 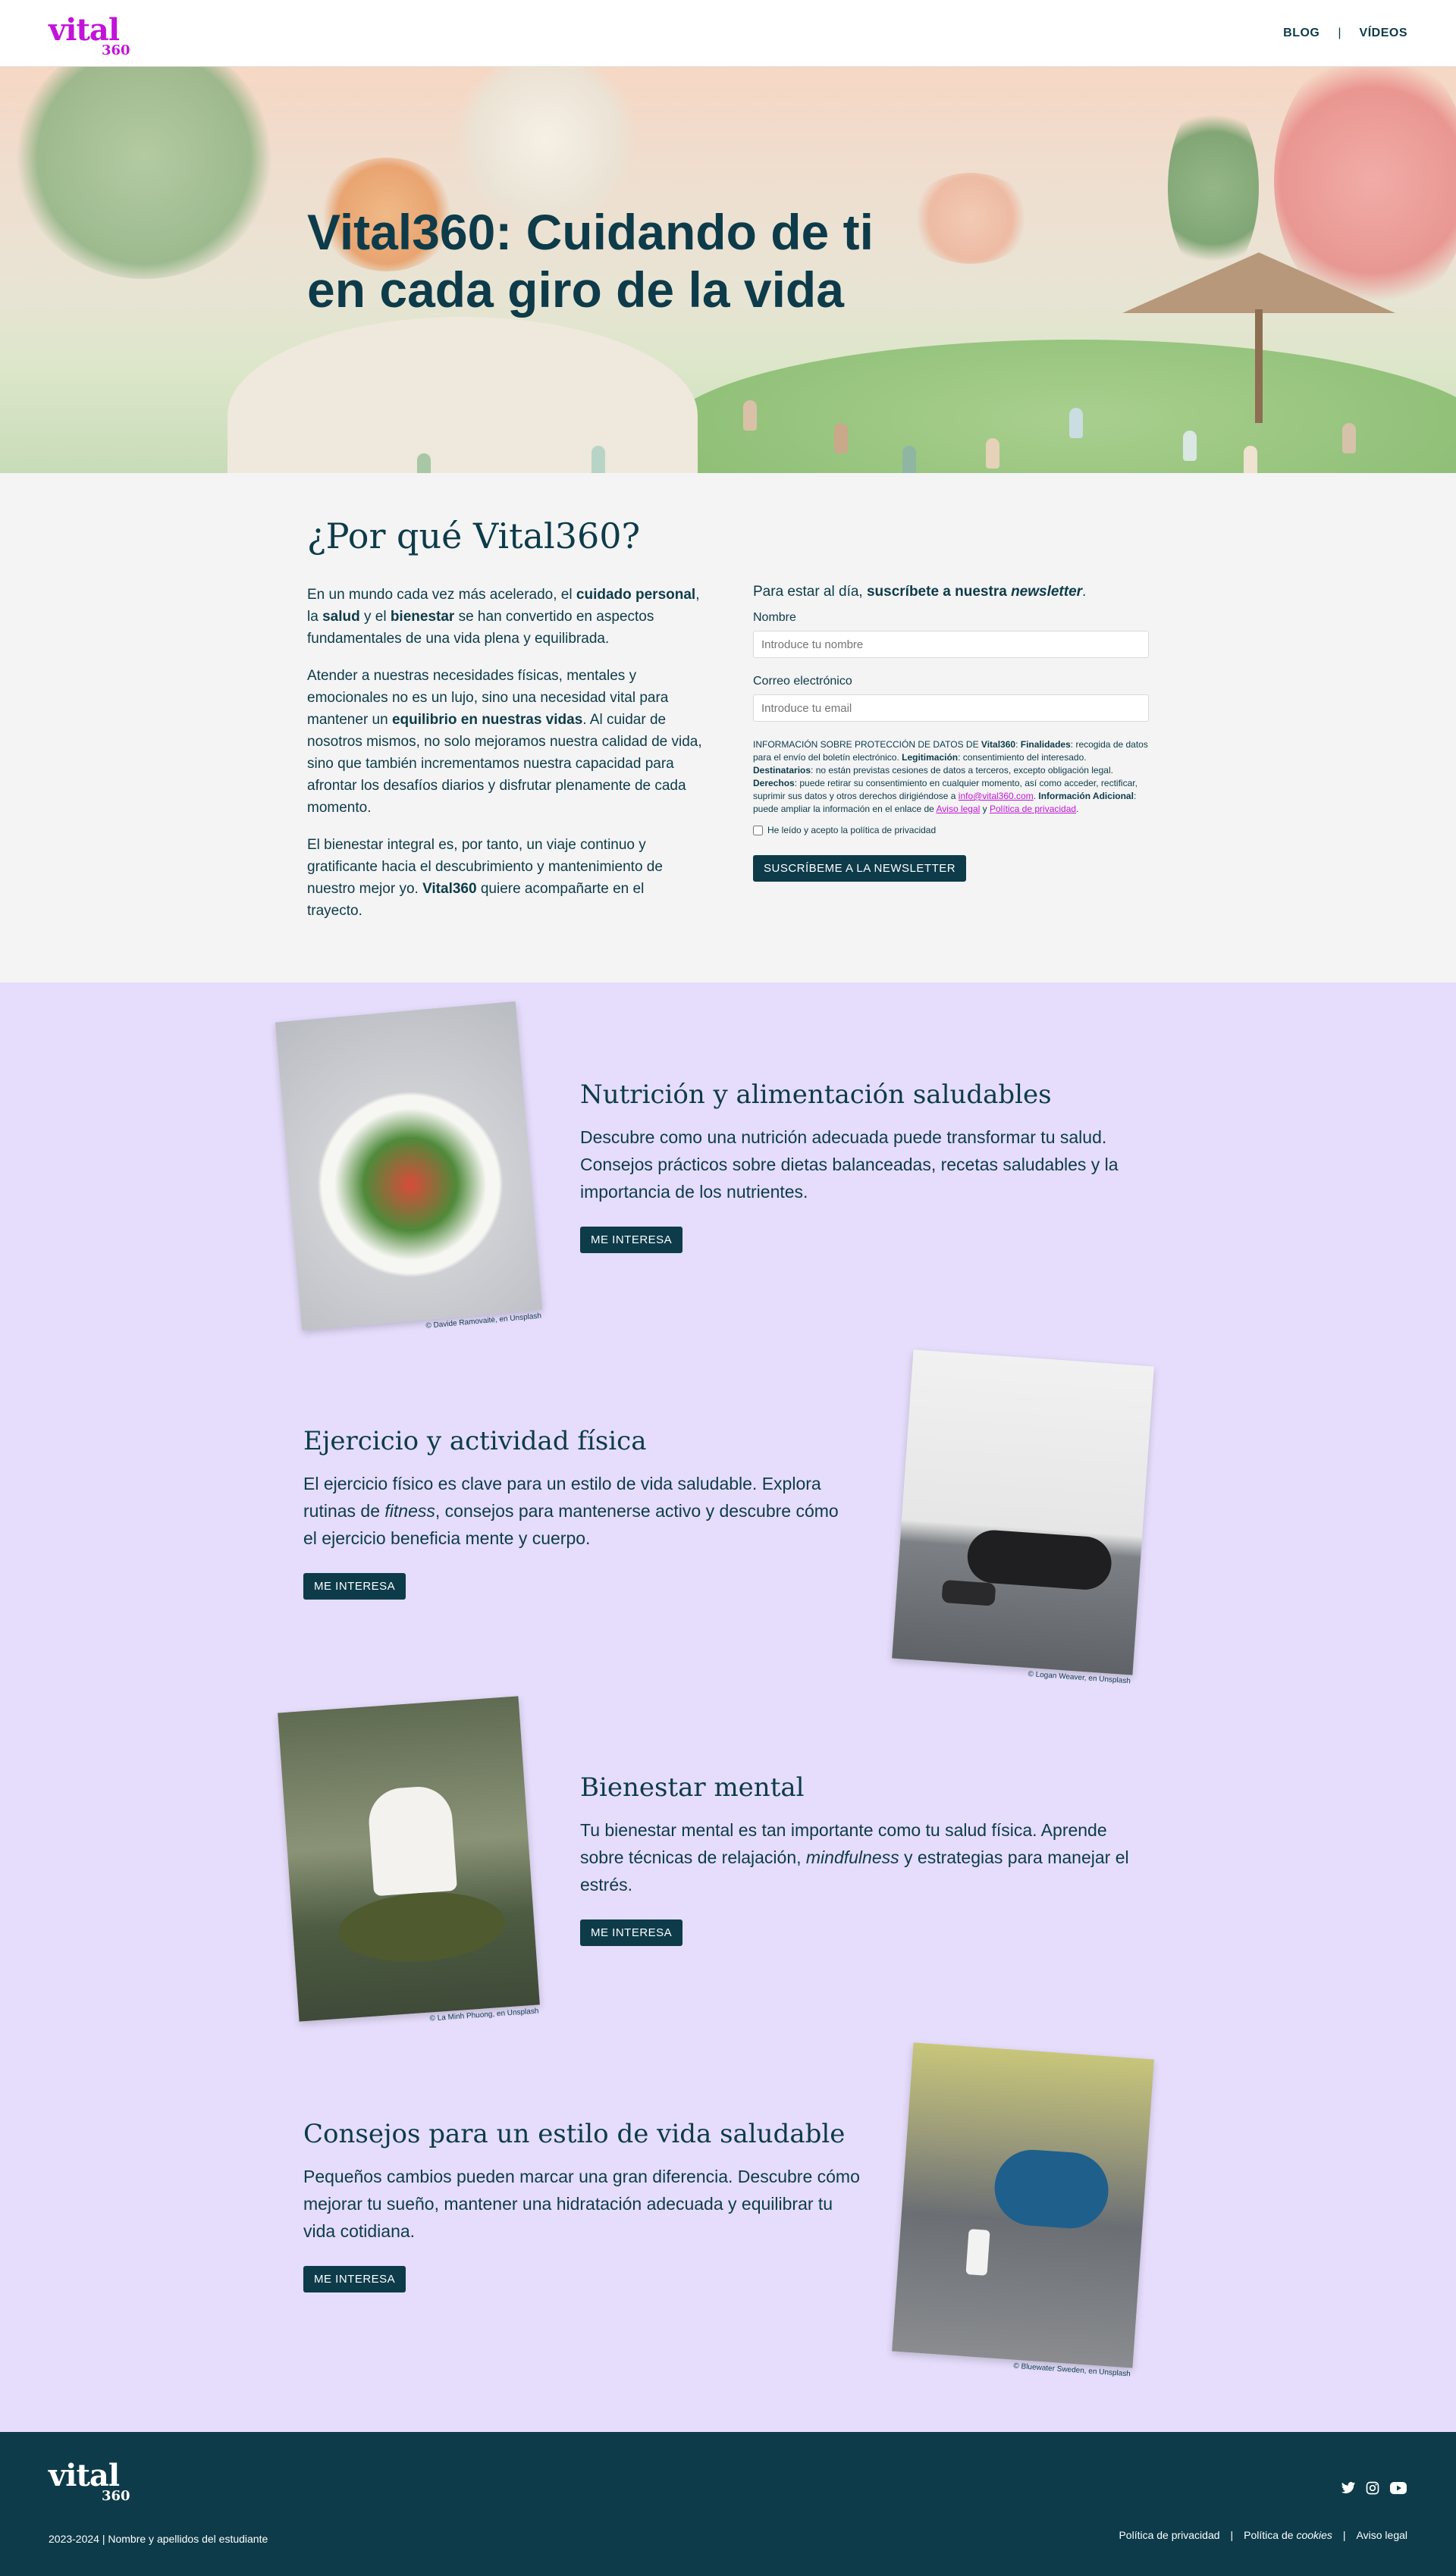 I want to click on social-links, so click(x=1374, y=2488).